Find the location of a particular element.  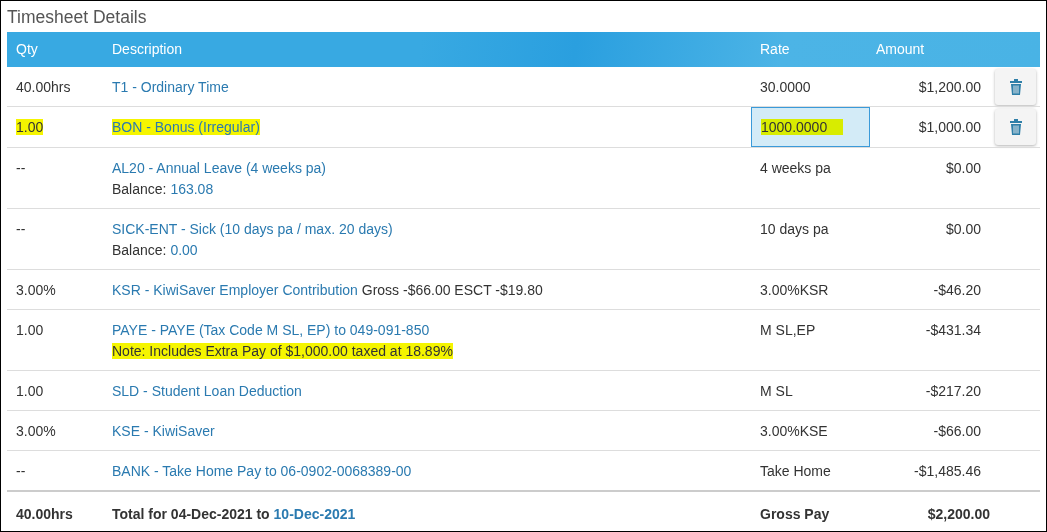

description-link: T1 - Ordinary Time is located at coordinates (170, 87).